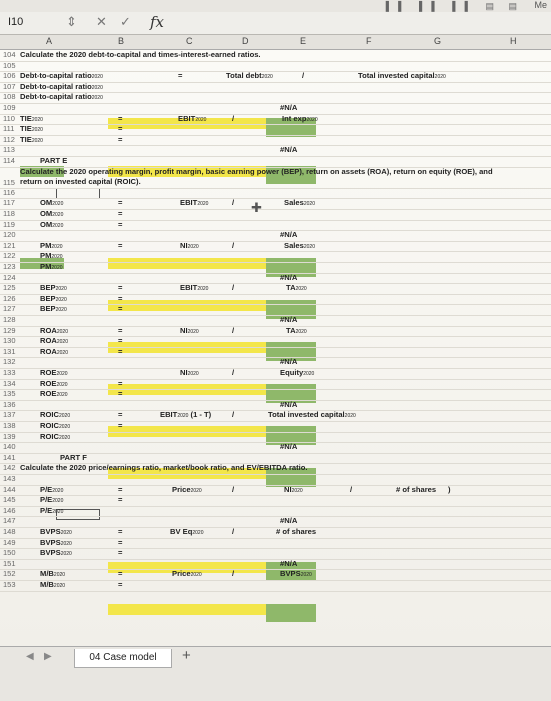 The image size is (551, 701). What do you see at coordinates (291, 617) in the screenshot?
I see `na-cell` at bounding box center [291, 617].